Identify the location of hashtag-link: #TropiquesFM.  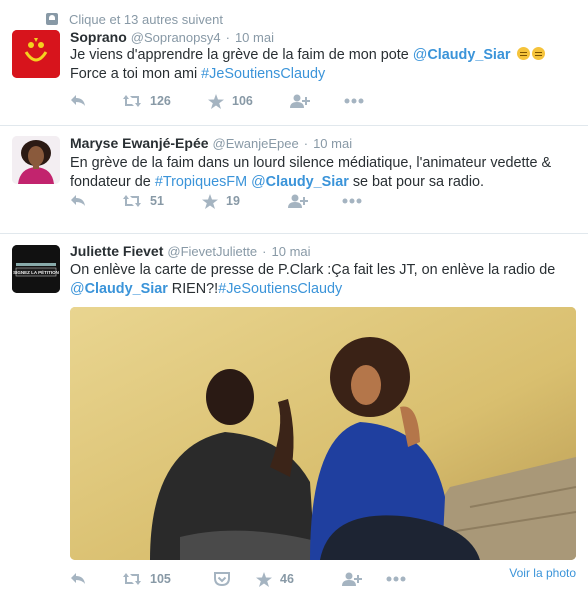
(201, 182).